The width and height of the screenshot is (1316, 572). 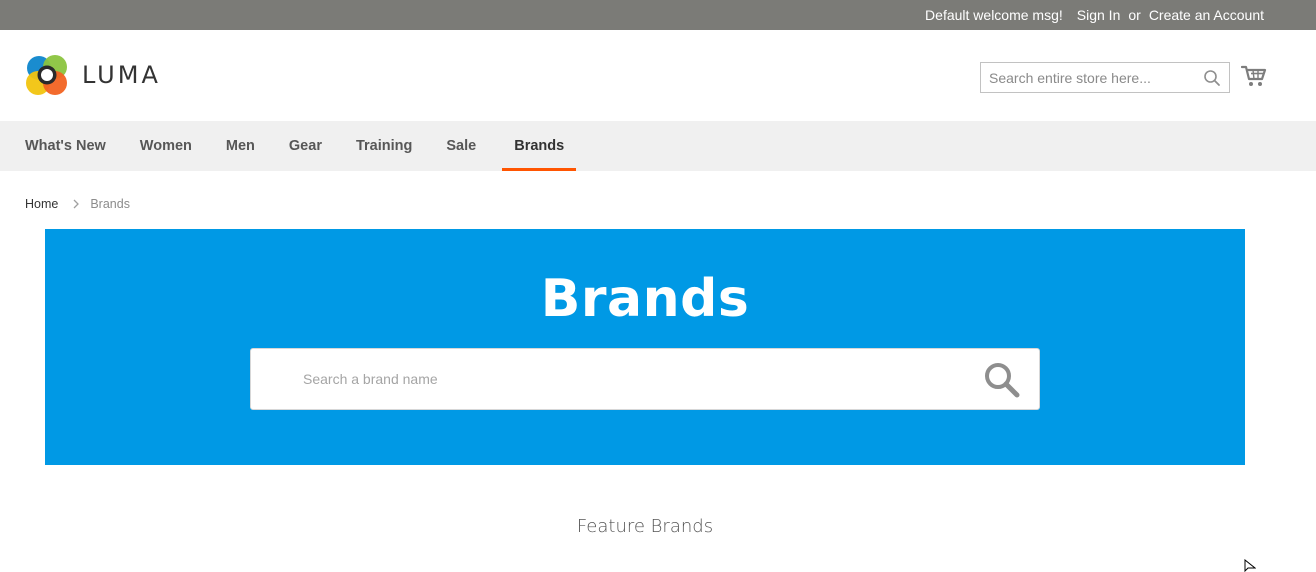 What do you see at coordinates (384, 146) in the screenshot?
I see `nav-item-training: Training` at bounding box center [384, 146].